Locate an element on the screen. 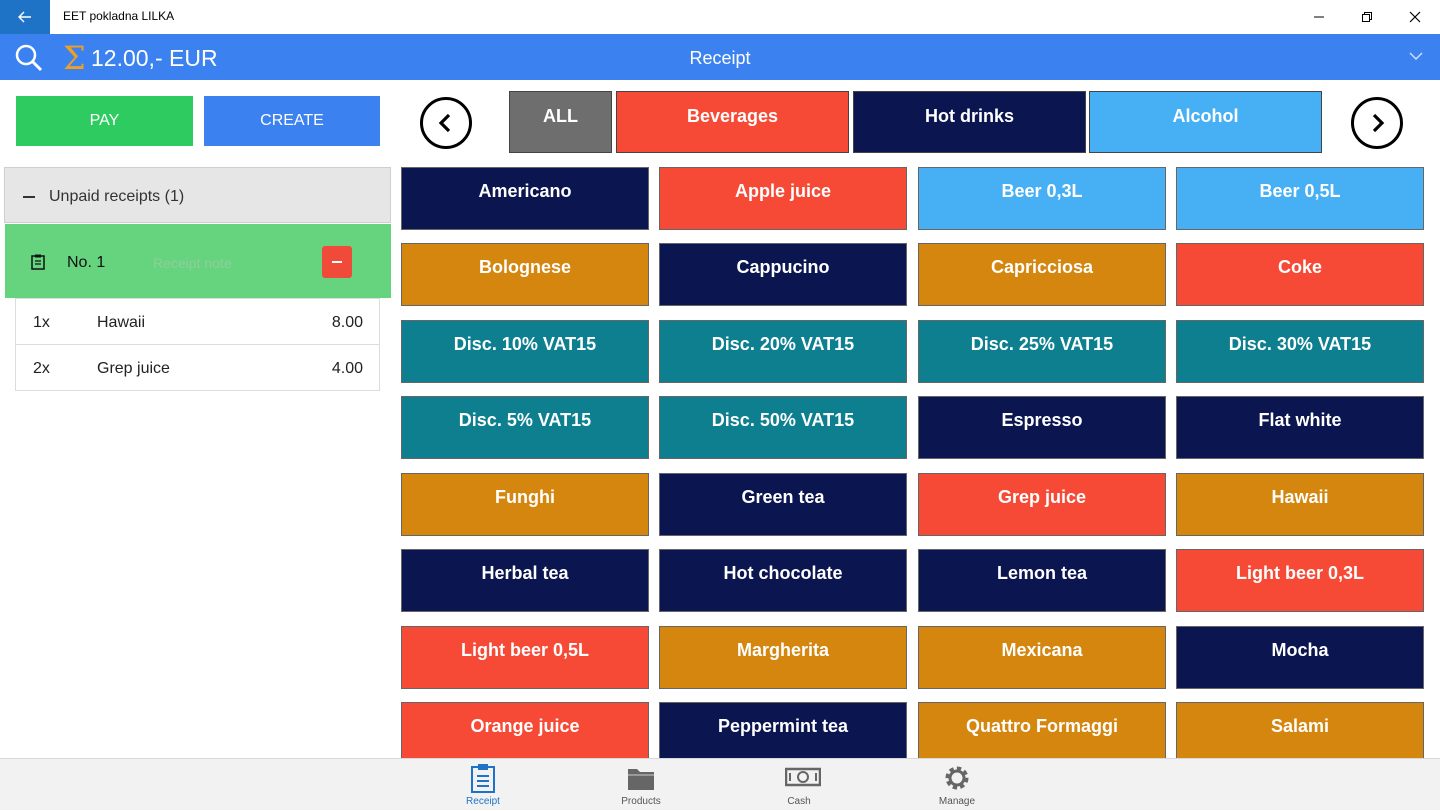 The image size is (1440, 811). product-tile: Salami is located at coordinates (1300, 733).